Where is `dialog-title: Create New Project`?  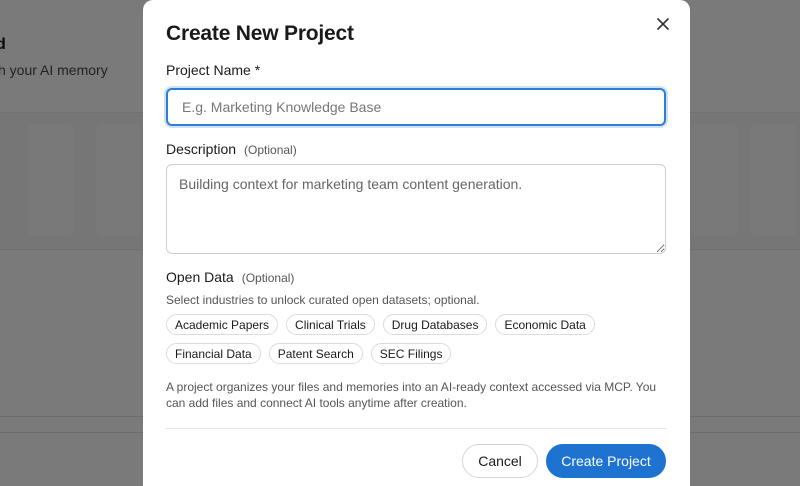
dialog-title: Create New Project is located at coordinates (260, 33).